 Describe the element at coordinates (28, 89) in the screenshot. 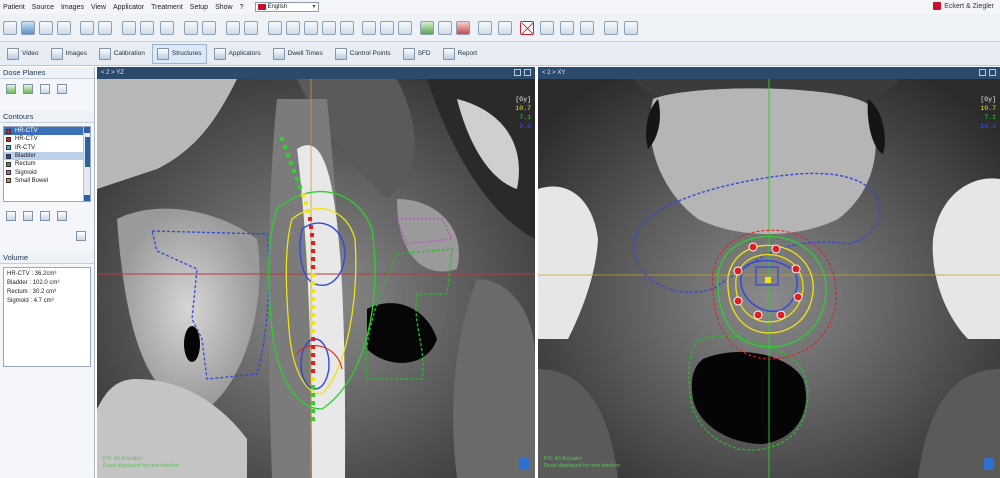

I see `plane-edit-icon` at that location.